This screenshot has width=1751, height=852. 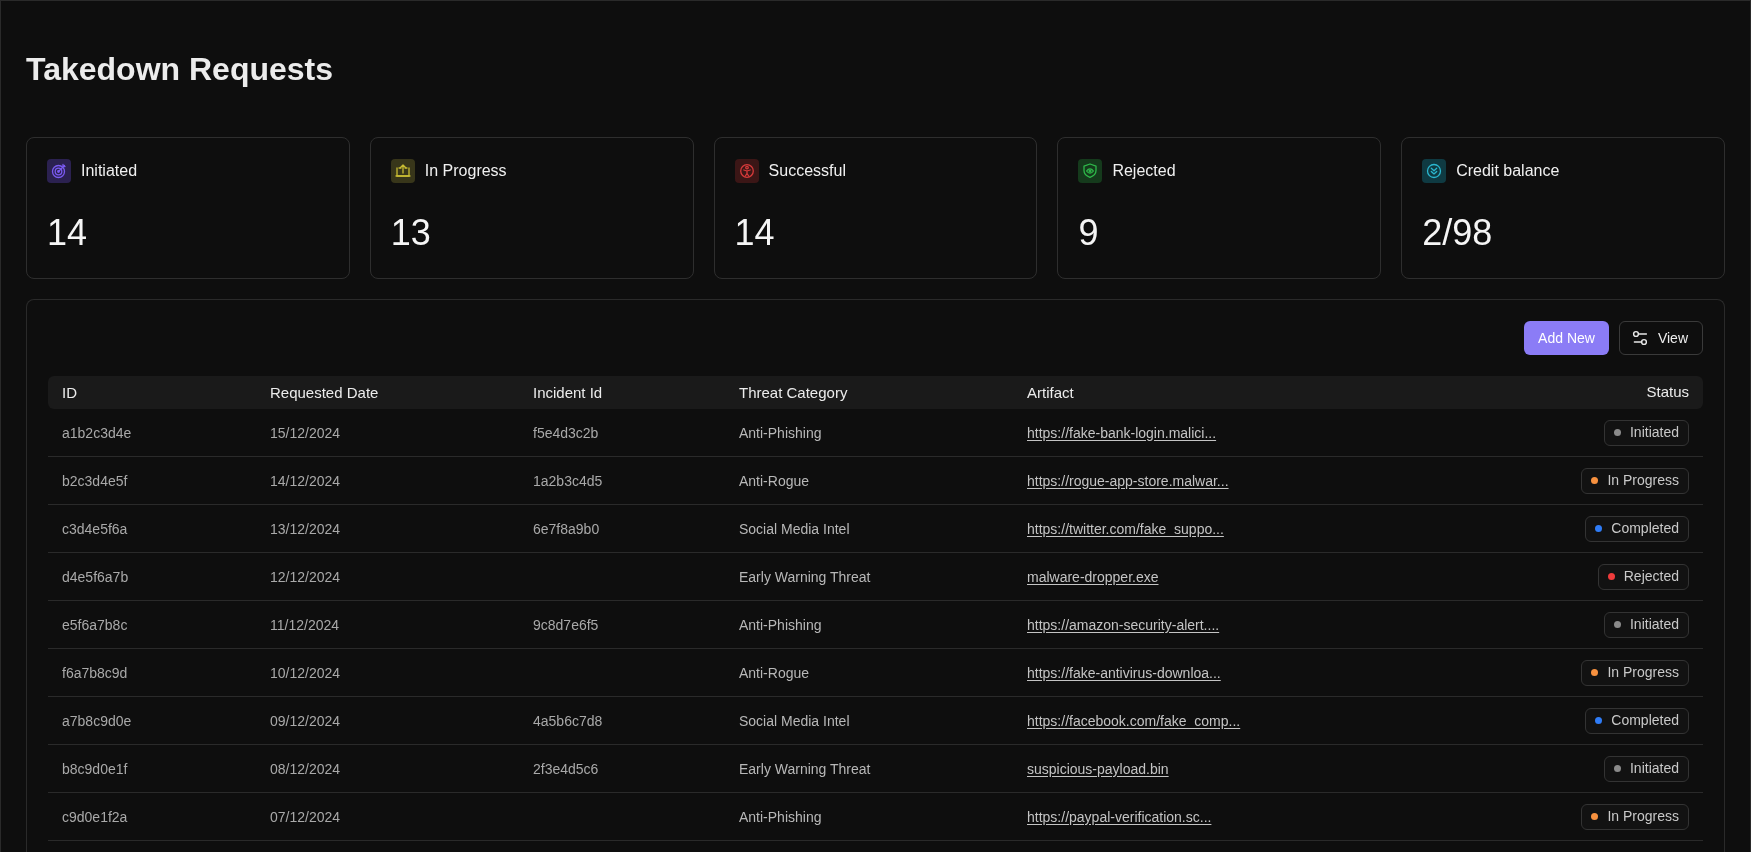 What do you see at coordinates (95, 576) in the screenshot?
I see `table-cell: d4e5f6a7b` at bounding box center [95, 576].